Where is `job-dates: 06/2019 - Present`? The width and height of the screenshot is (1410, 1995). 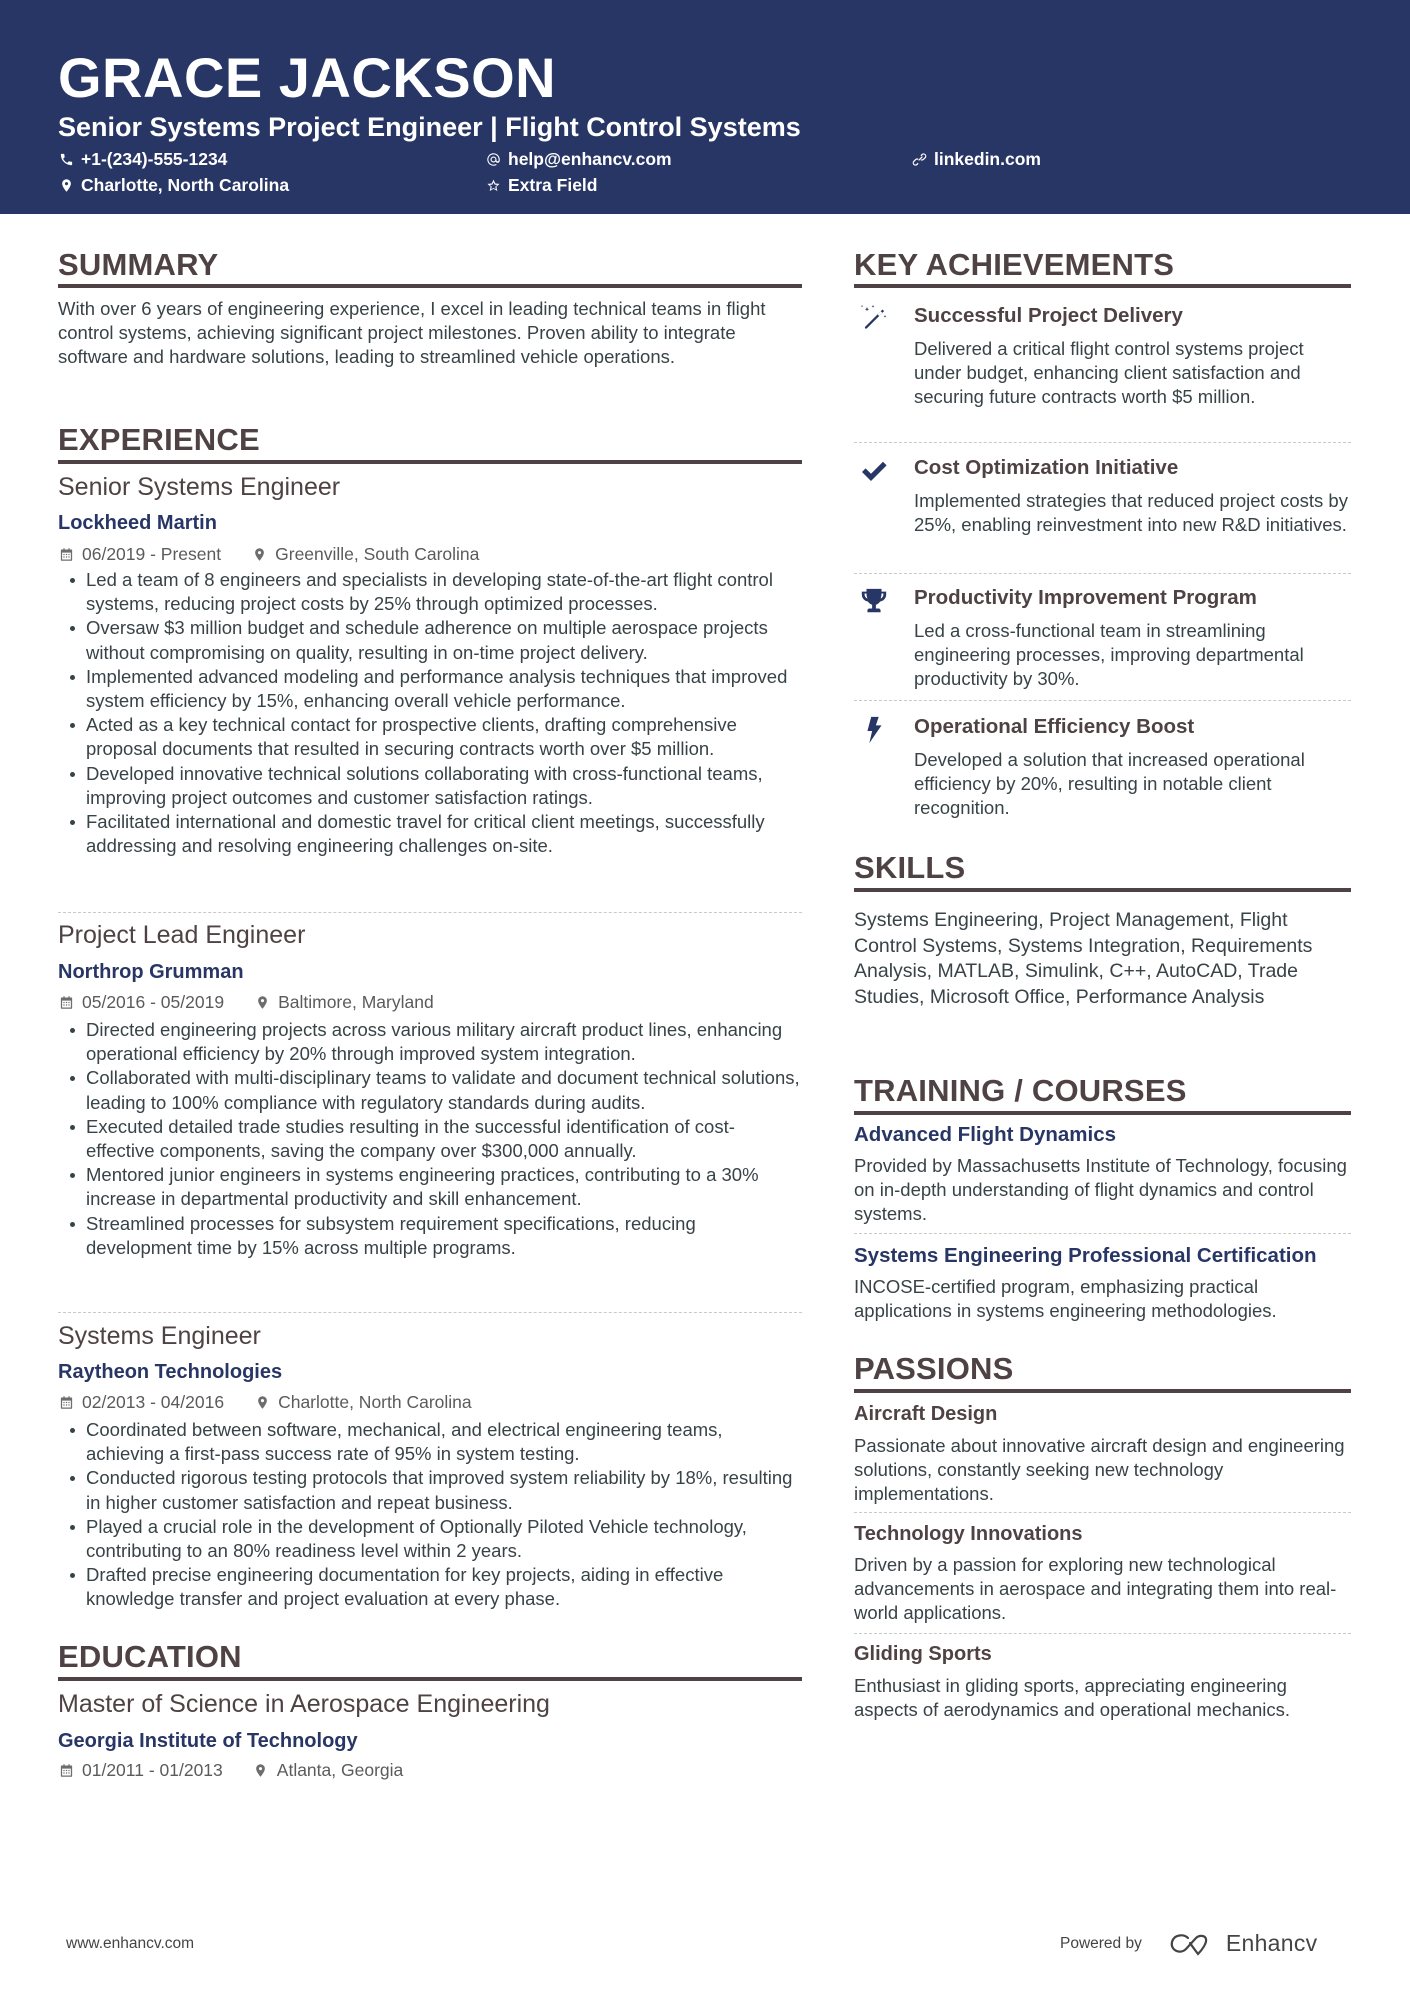 job-dates: 06/2019 - Present is located at coordinates (152, 554).